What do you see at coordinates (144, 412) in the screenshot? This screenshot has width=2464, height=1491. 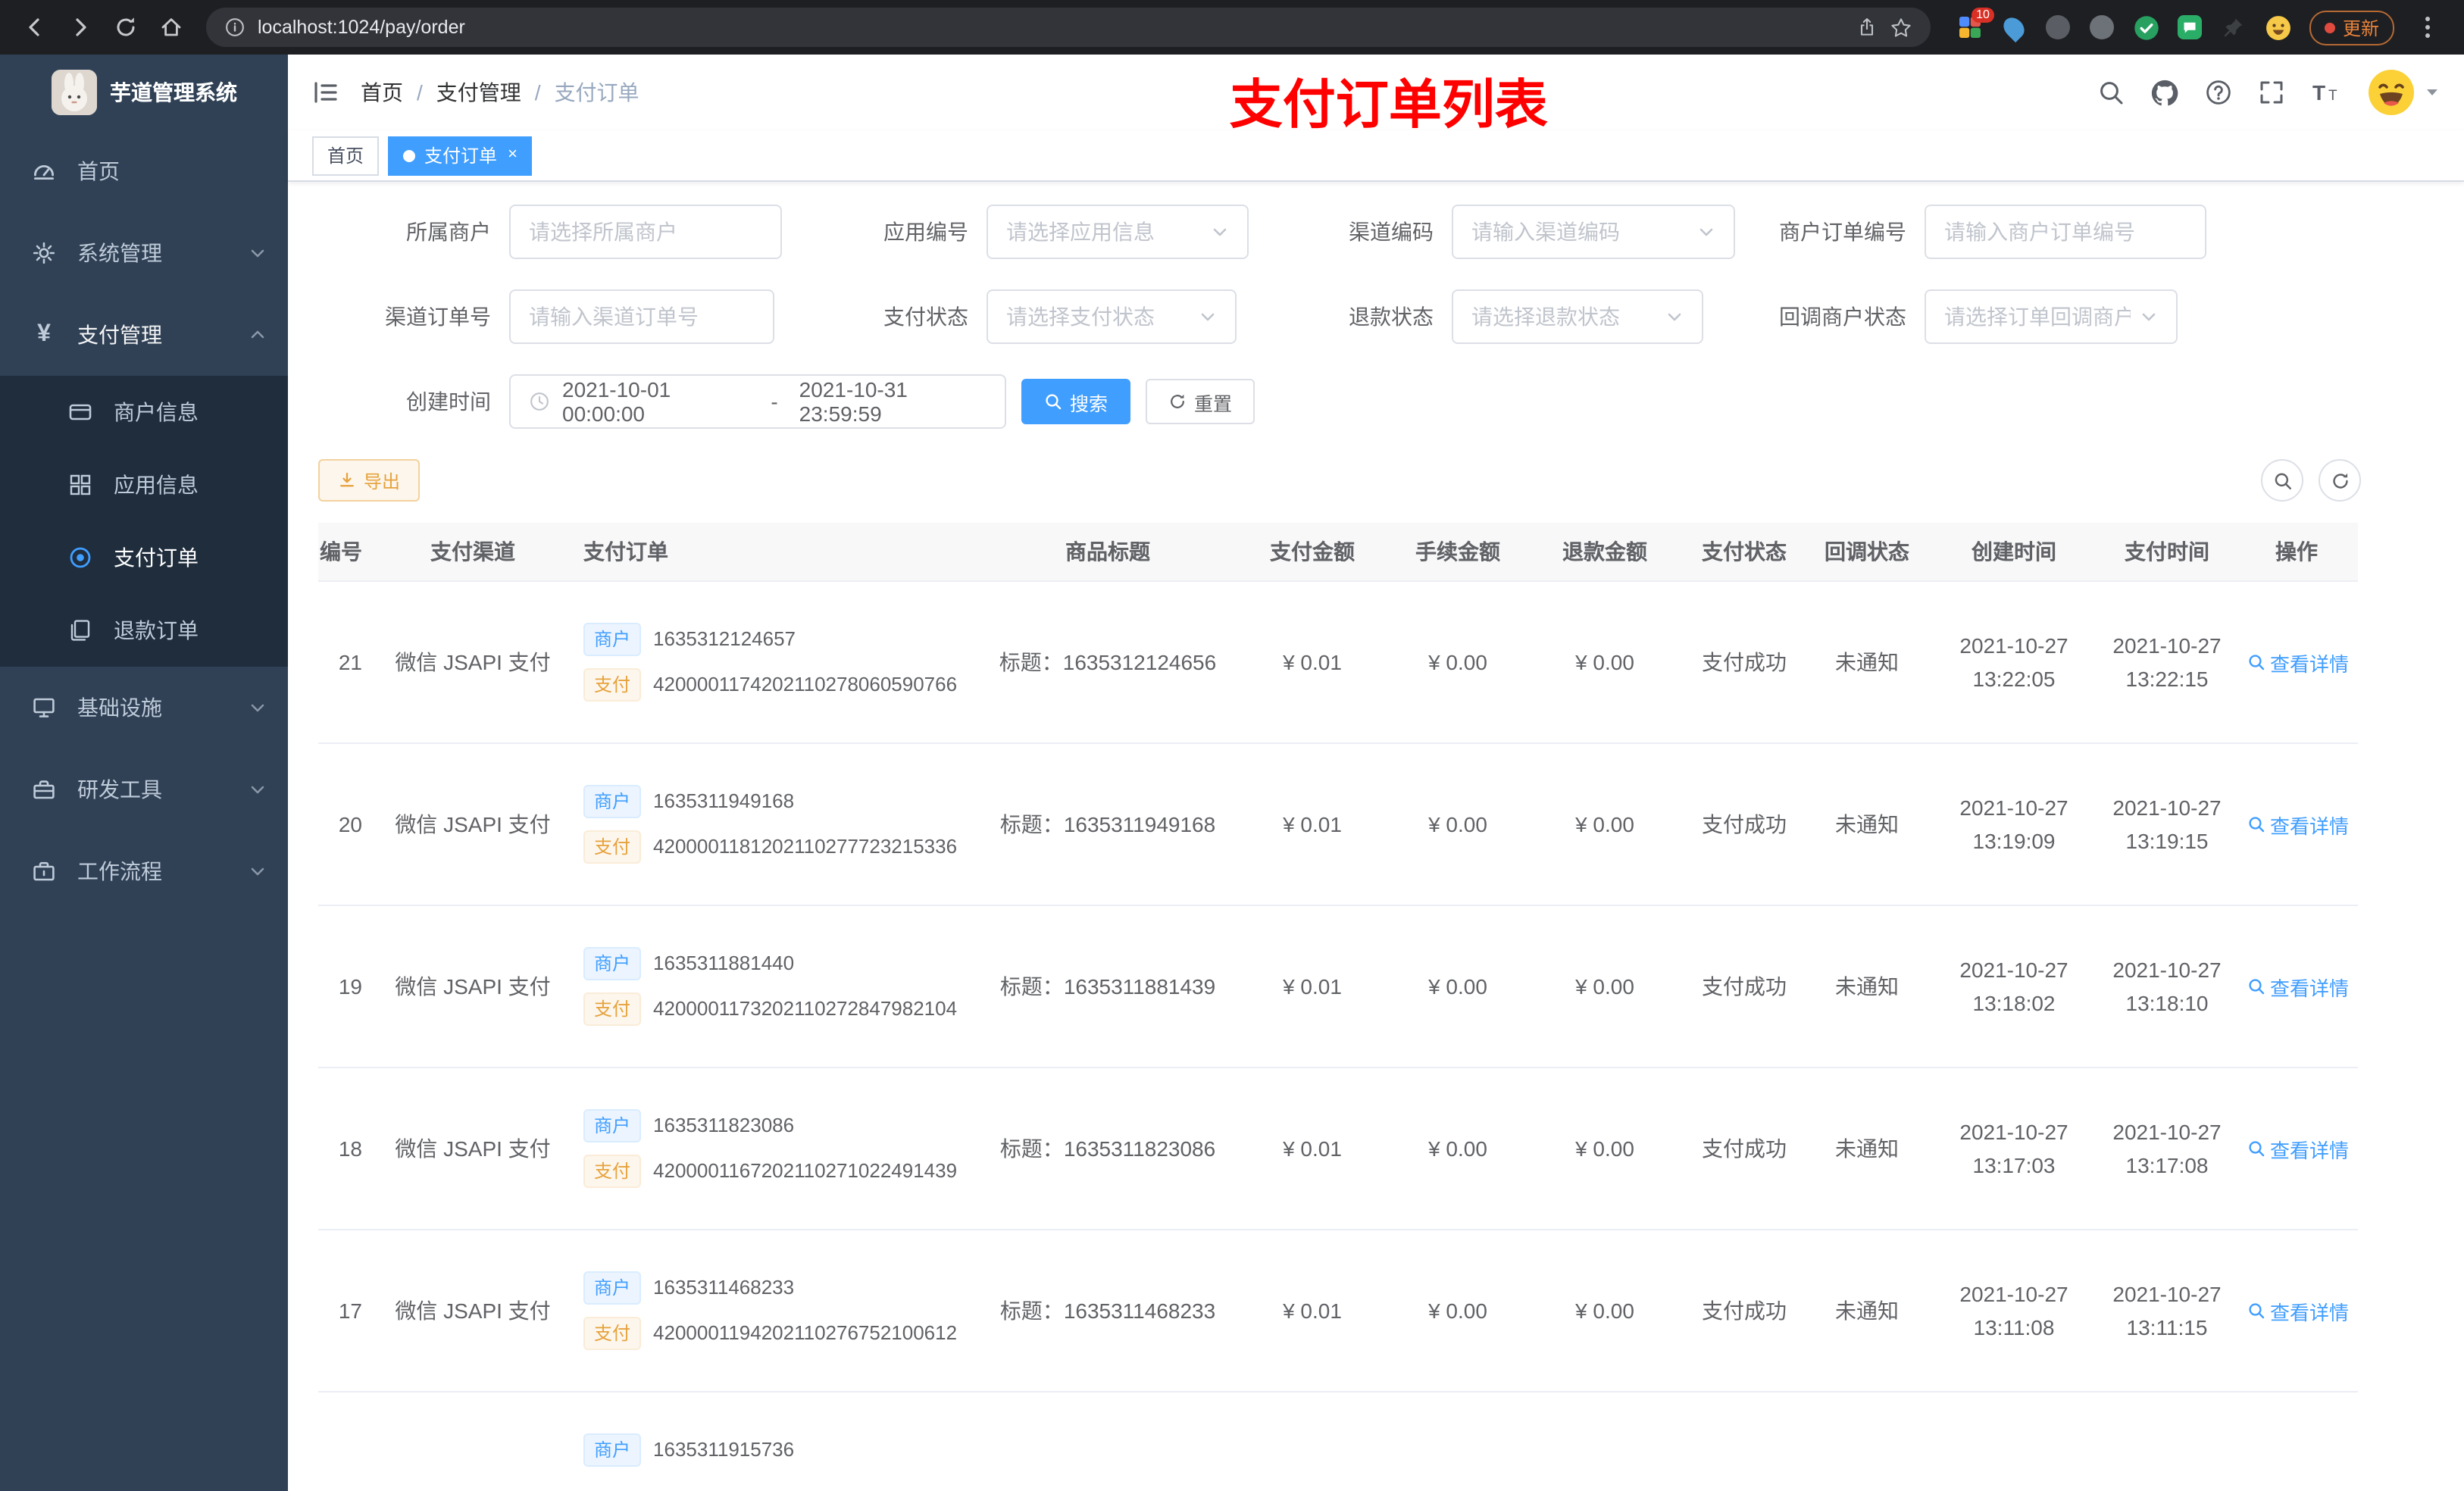 I see `sidebar-item-merchant-info: 商户信息` at bounding box center [144, 412].